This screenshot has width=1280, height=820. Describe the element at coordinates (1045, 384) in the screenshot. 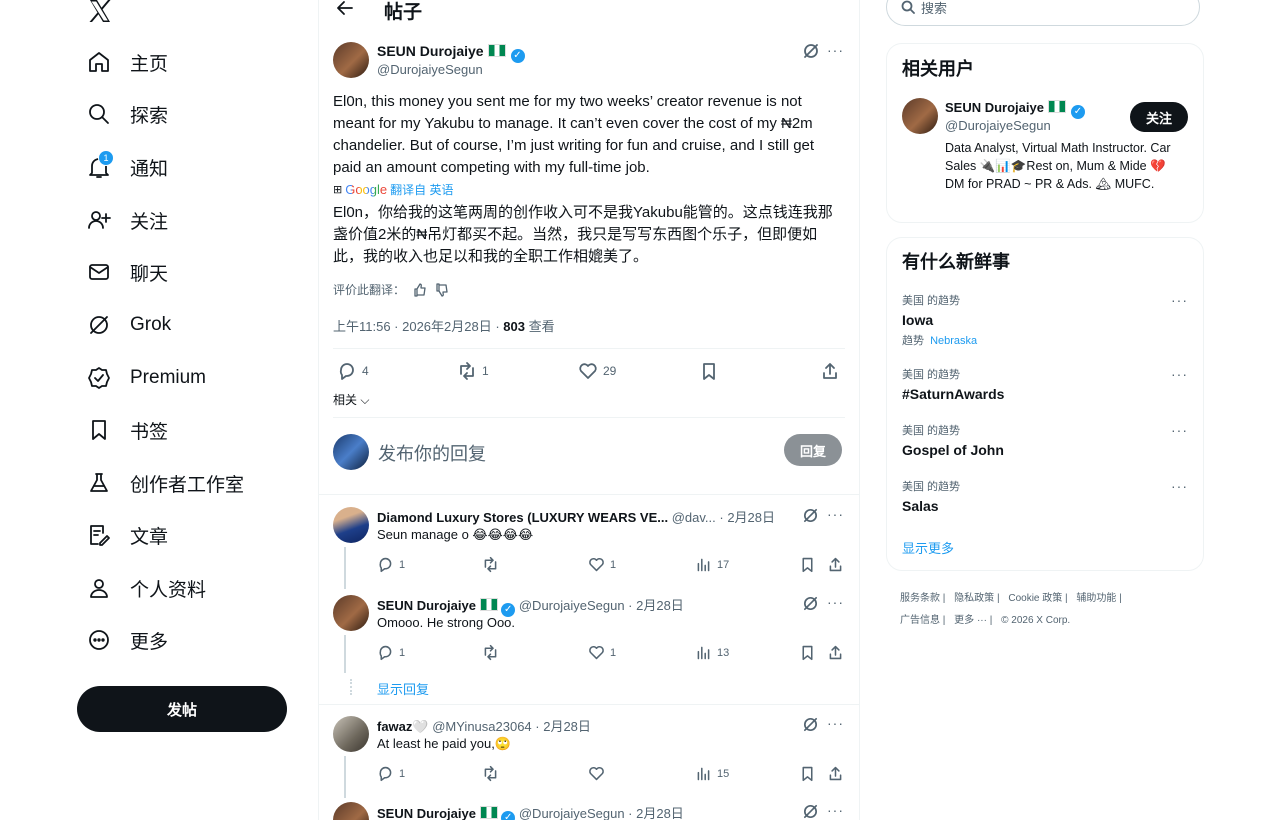

I see `trend-item: 美国 的趋势 #SaturnAwards ···` at that location.